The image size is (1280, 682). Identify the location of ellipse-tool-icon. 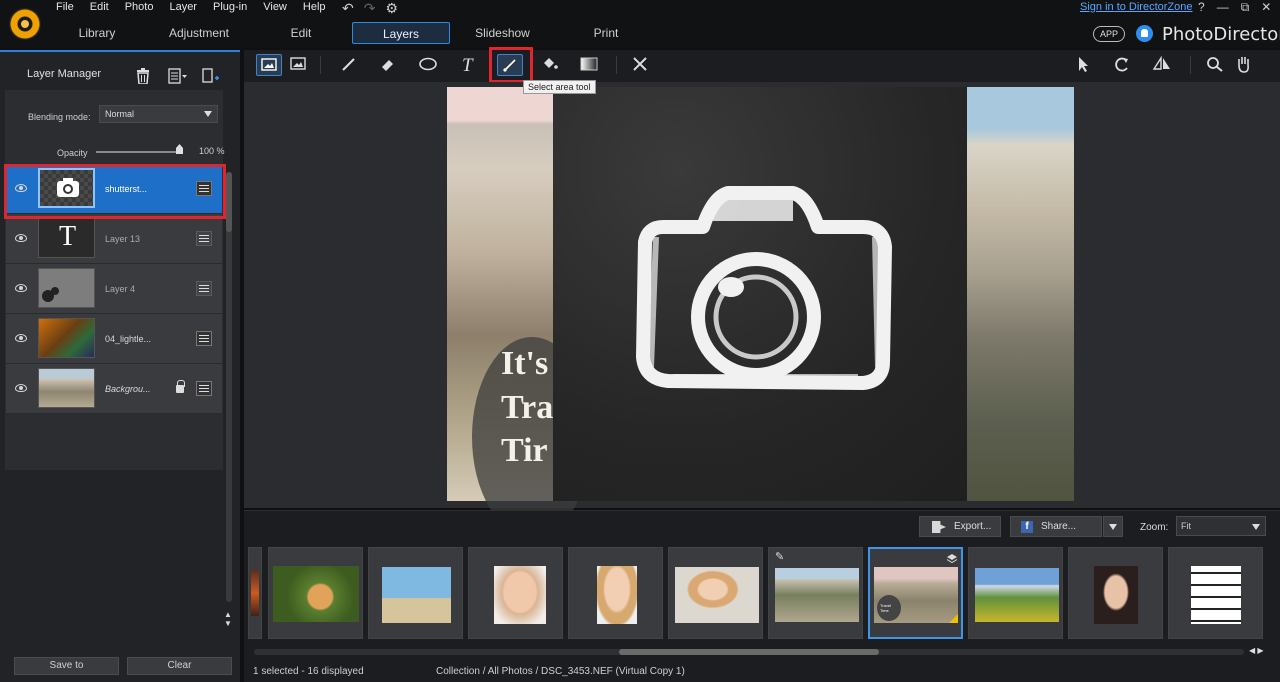
(429, 65).